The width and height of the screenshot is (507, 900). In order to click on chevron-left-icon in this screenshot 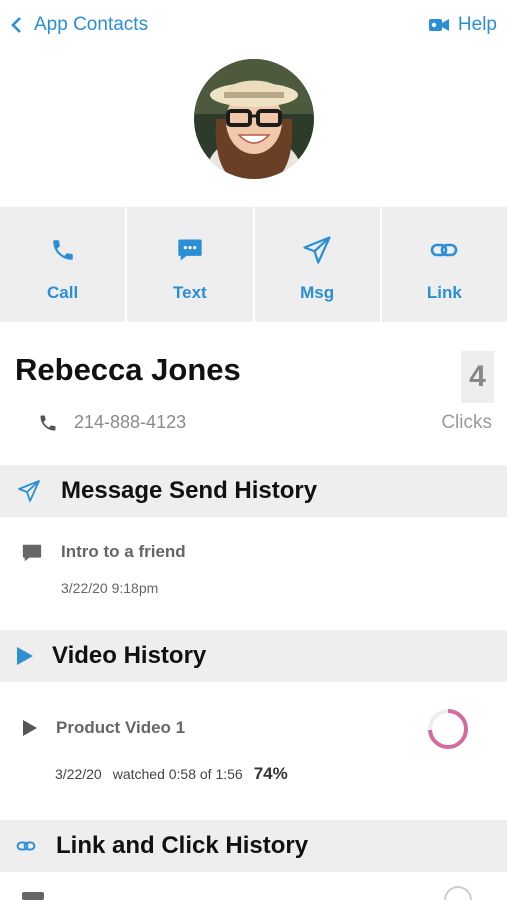, I will do `click(16, 25)`.